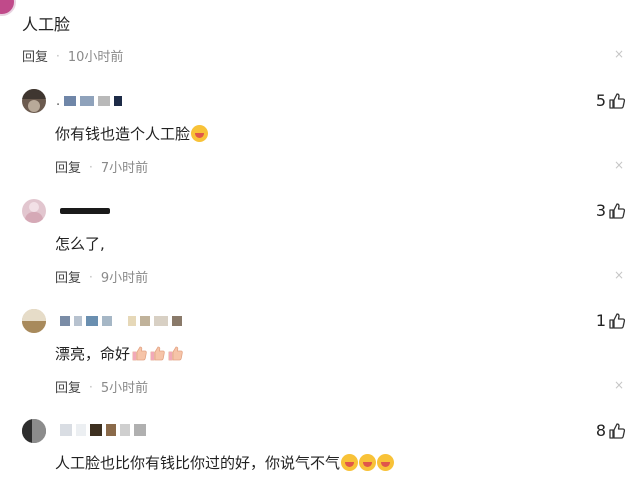 The width and height of the screenshot is (640, 484). I want to click on comment-text-body: 你有钱也造个人工脸, so click(123, 134).